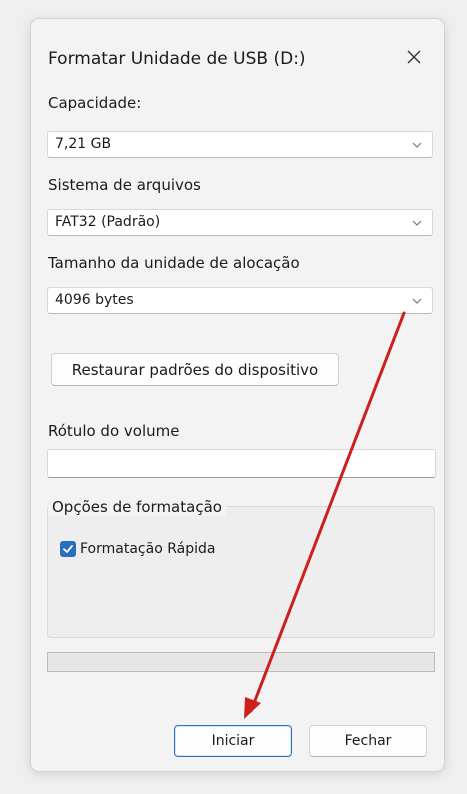 The image size is (467, 794). I want to click on quick-format-checkbox: Formatação Rápida, so click(137, 549).